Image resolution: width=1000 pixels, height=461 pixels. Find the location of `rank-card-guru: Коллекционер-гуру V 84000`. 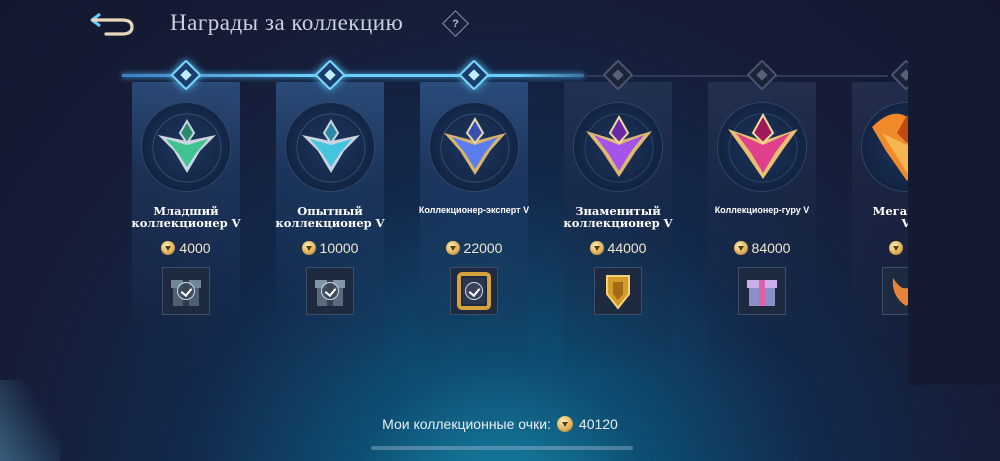

rank-card-guru: Коллекционер-гуру V 84000 is located at coordinates (762, 232).